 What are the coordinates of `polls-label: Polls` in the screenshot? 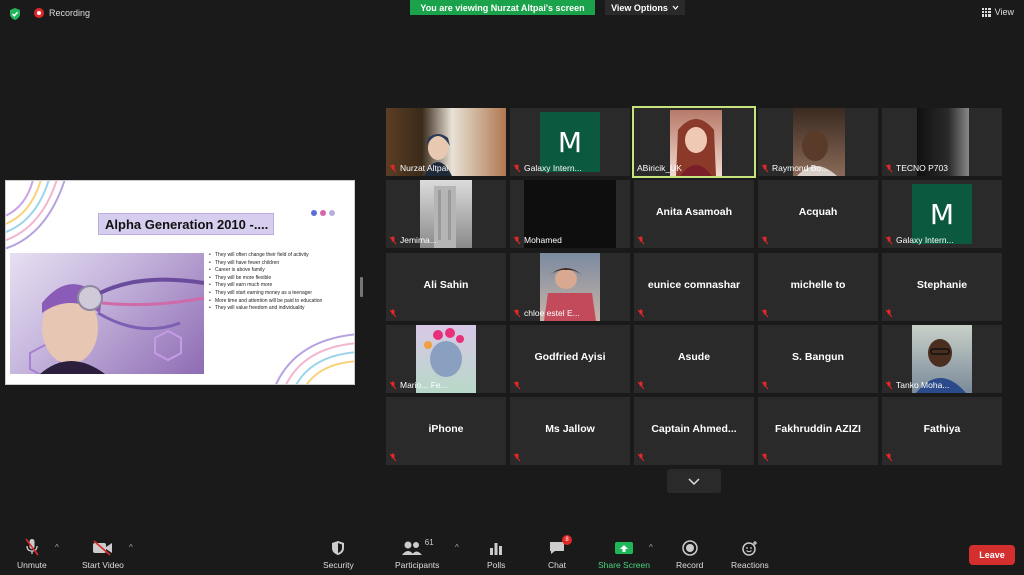 It's located at (496, 565).